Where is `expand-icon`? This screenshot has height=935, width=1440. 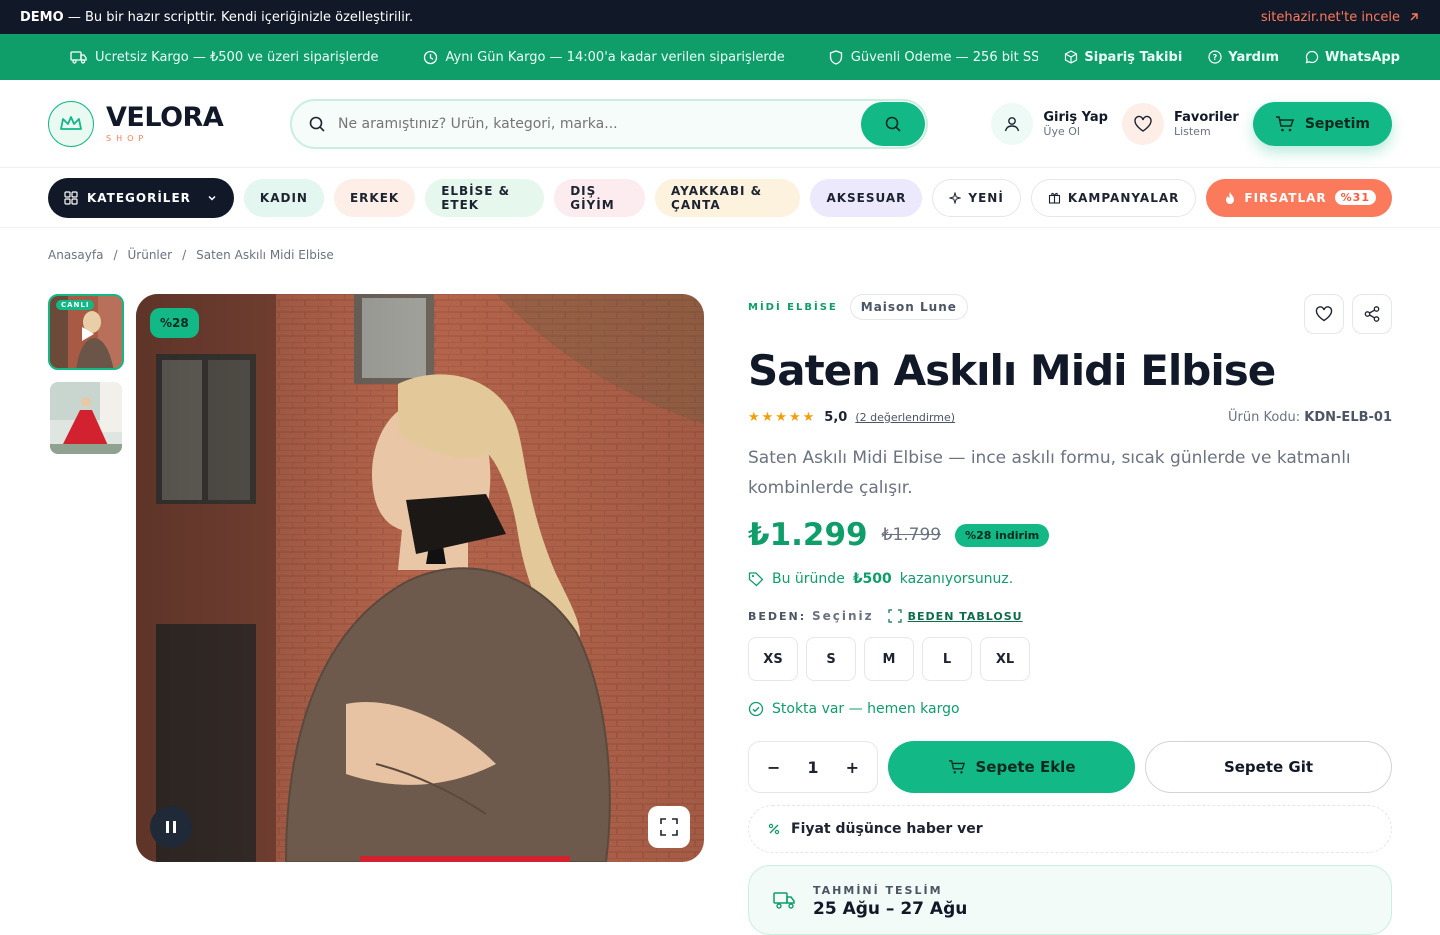
expand-icon is located at coordinates (669, 827).